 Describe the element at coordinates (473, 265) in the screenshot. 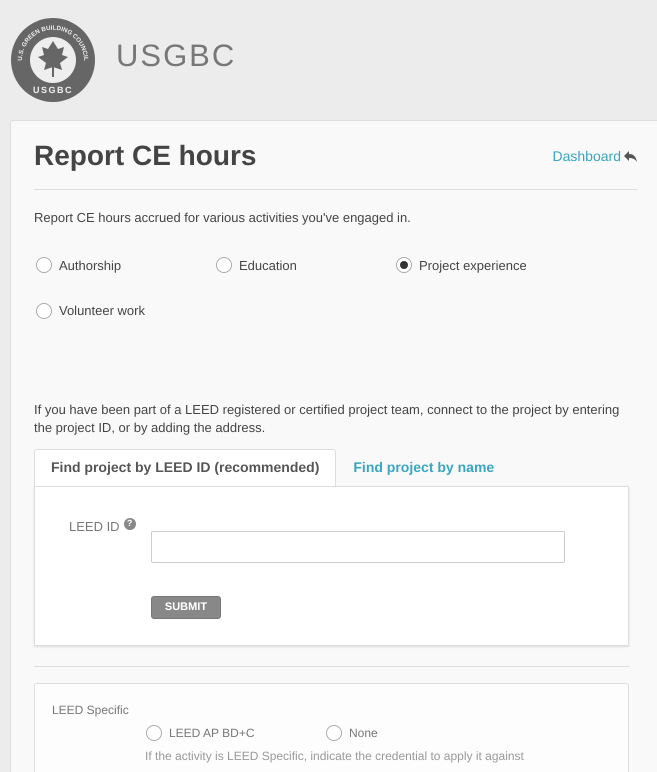

I see `radio-label: Project experience` at that location.